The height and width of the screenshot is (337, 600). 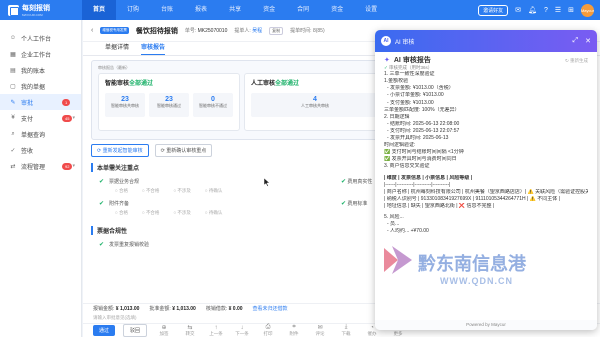 I want to click on sidebar-item-label: 企业工作台, so click(x=36, y=55).